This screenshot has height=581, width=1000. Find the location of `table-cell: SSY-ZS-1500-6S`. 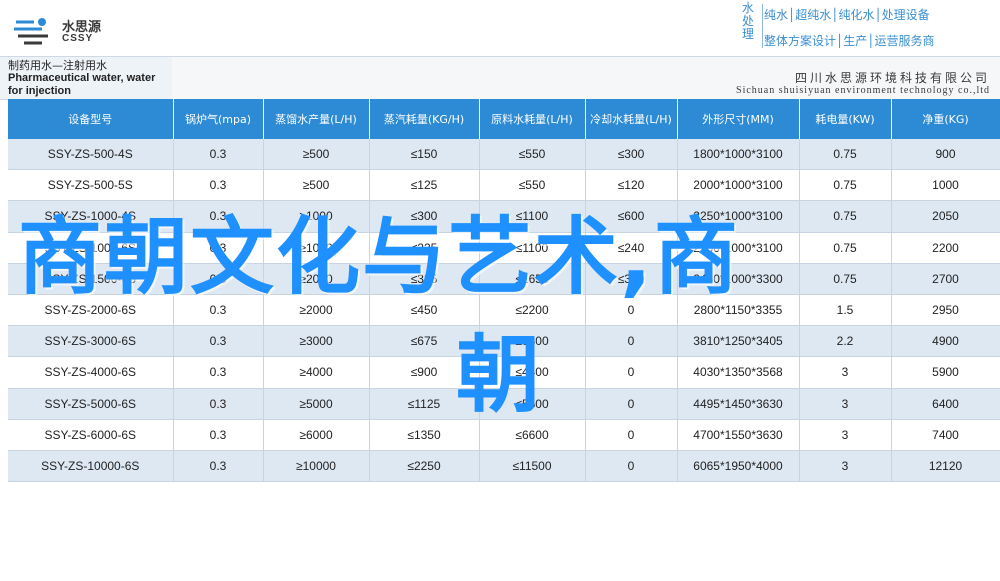

table-cell: SSY-ZS-1500-6S is located at coordinates (91, 279).